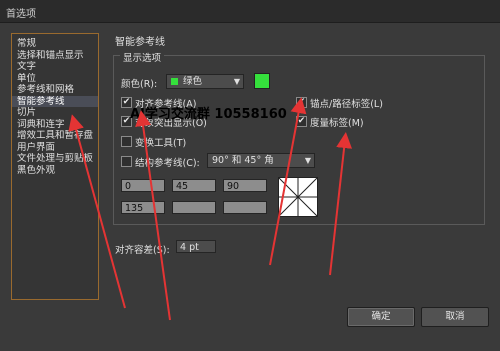  What do you see at coordinates (143, 207) in the screenshot?
I see `angle-field-4: 135` at bounding box center [143, 207].